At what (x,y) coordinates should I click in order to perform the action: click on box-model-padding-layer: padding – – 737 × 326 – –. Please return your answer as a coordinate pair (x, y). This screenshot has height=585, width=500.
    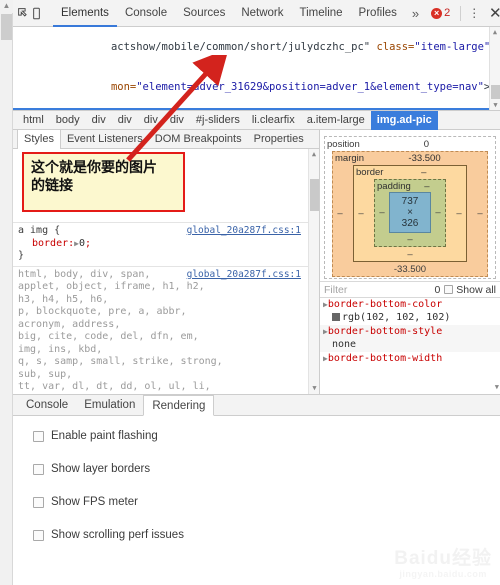
    Looking at the image, I should click on (410, 213).